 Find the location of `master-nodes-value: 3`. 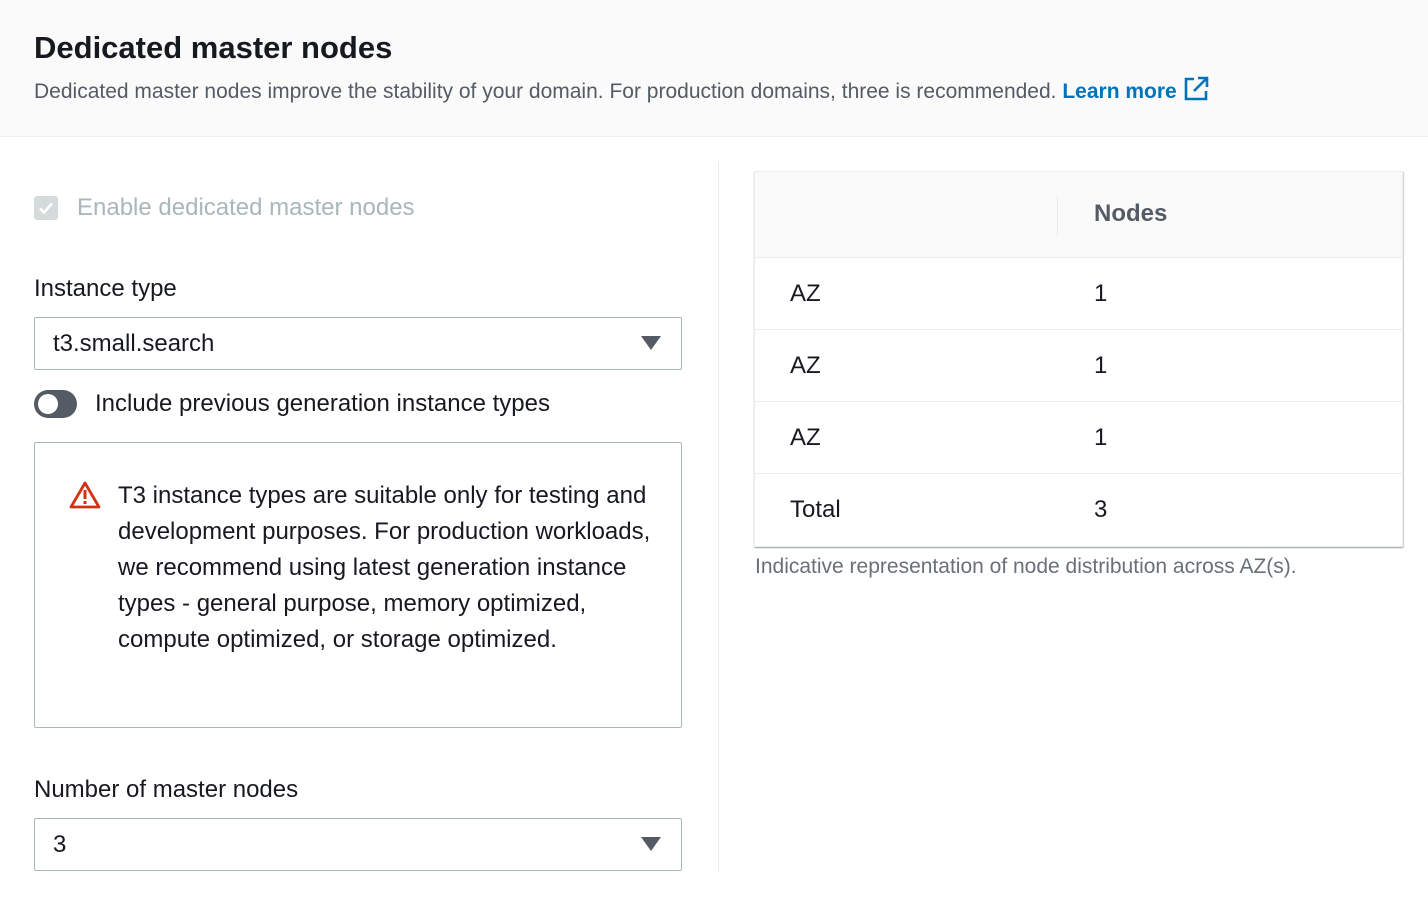

master-nodes-value: 3 is located at coordinates (60, 844).